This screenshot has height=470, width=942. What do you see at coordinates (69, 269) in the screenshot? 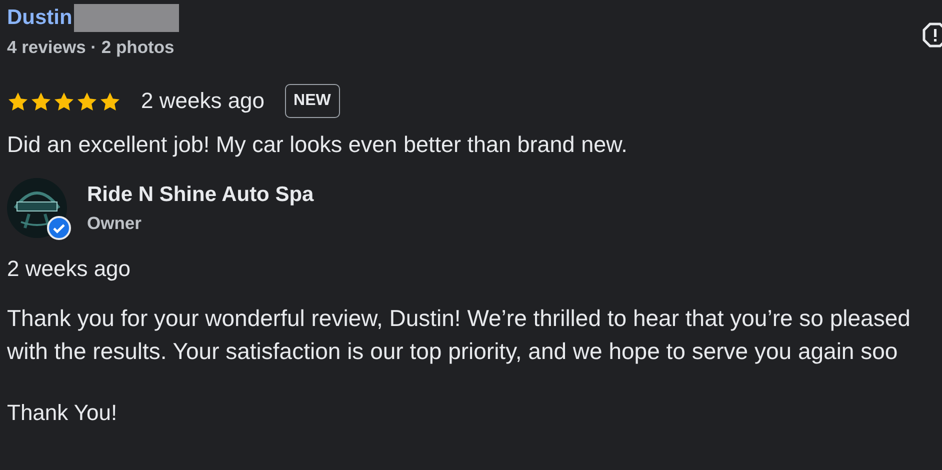
I see `reply-time: 2 weeks ago` at bounding box center [69, 269].